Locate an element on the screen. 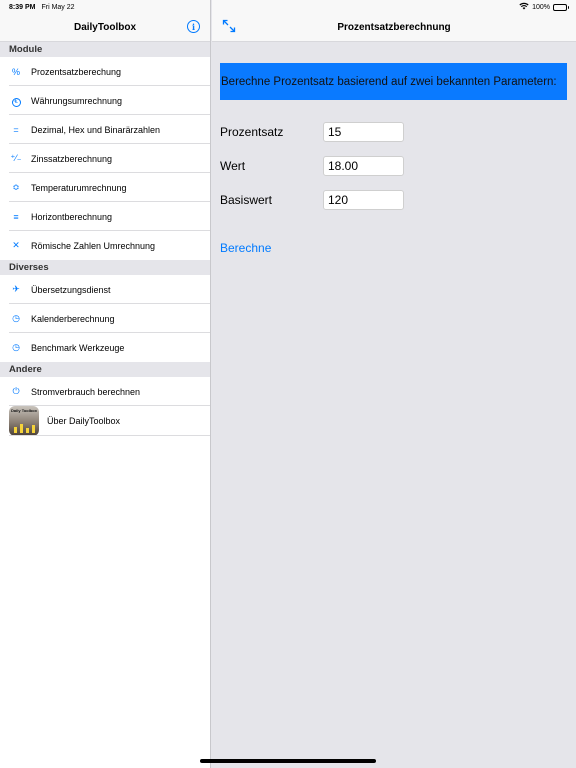 This screenshot has width=576, height=768. status-right: 100% is located at coordinates (544, 7).